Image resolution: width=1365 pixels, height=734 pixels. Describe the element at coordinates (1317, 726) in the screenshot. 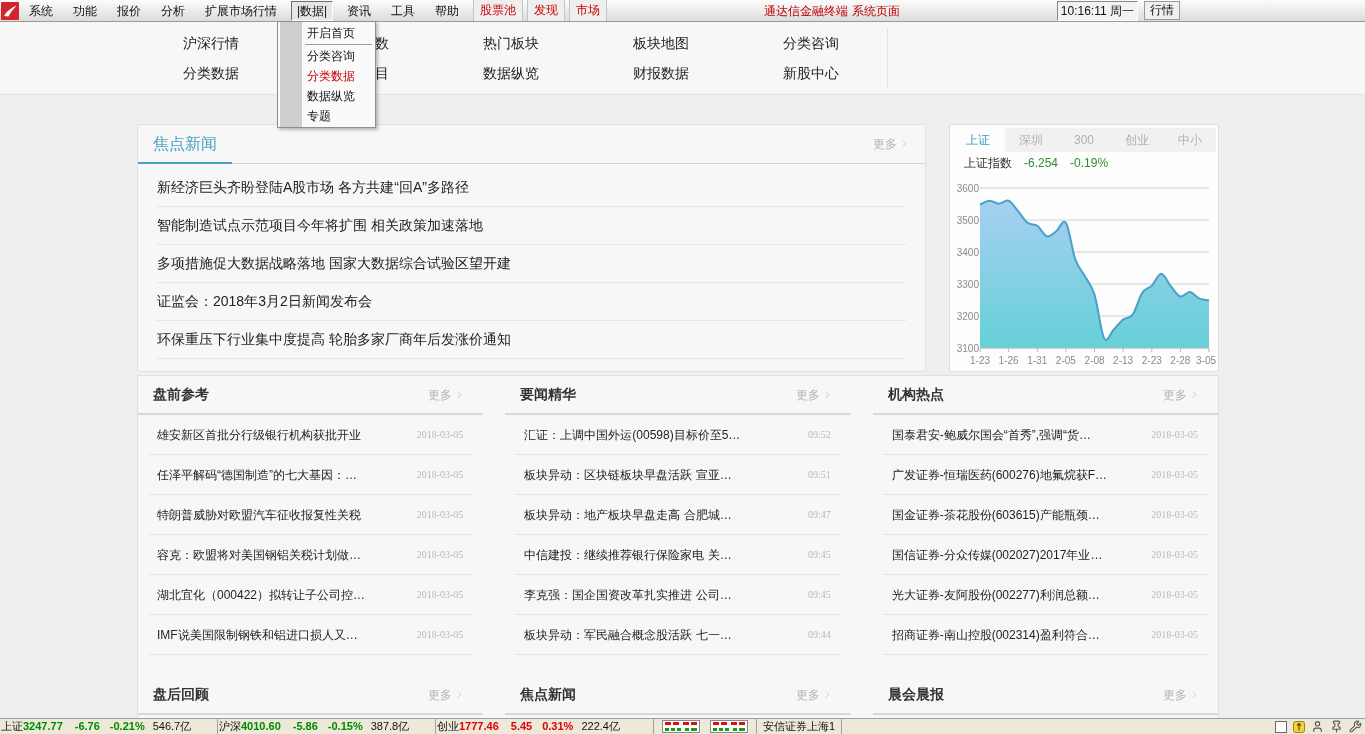

I see `person-icon` at that location.